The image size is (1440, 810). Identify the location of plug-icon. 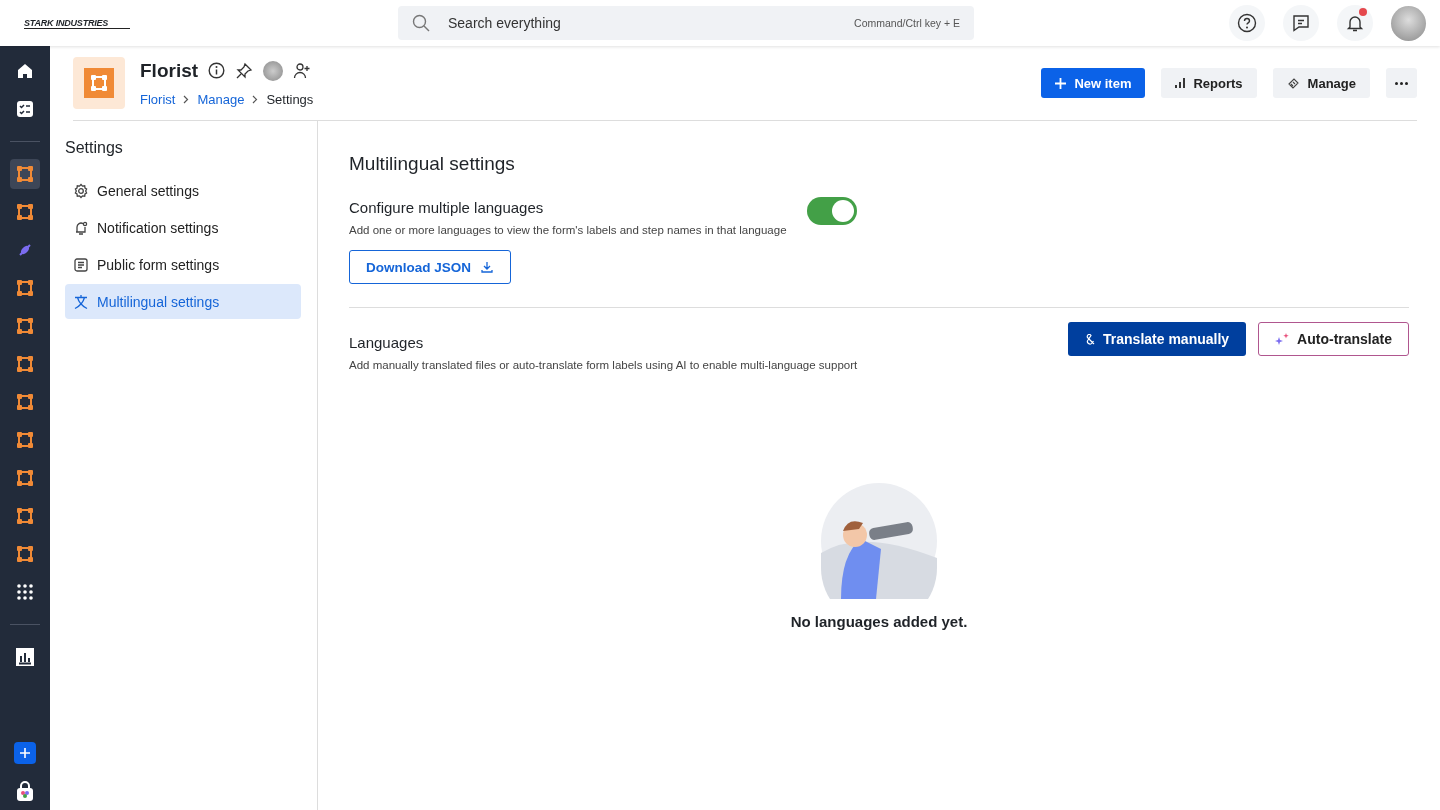
(25, 250).